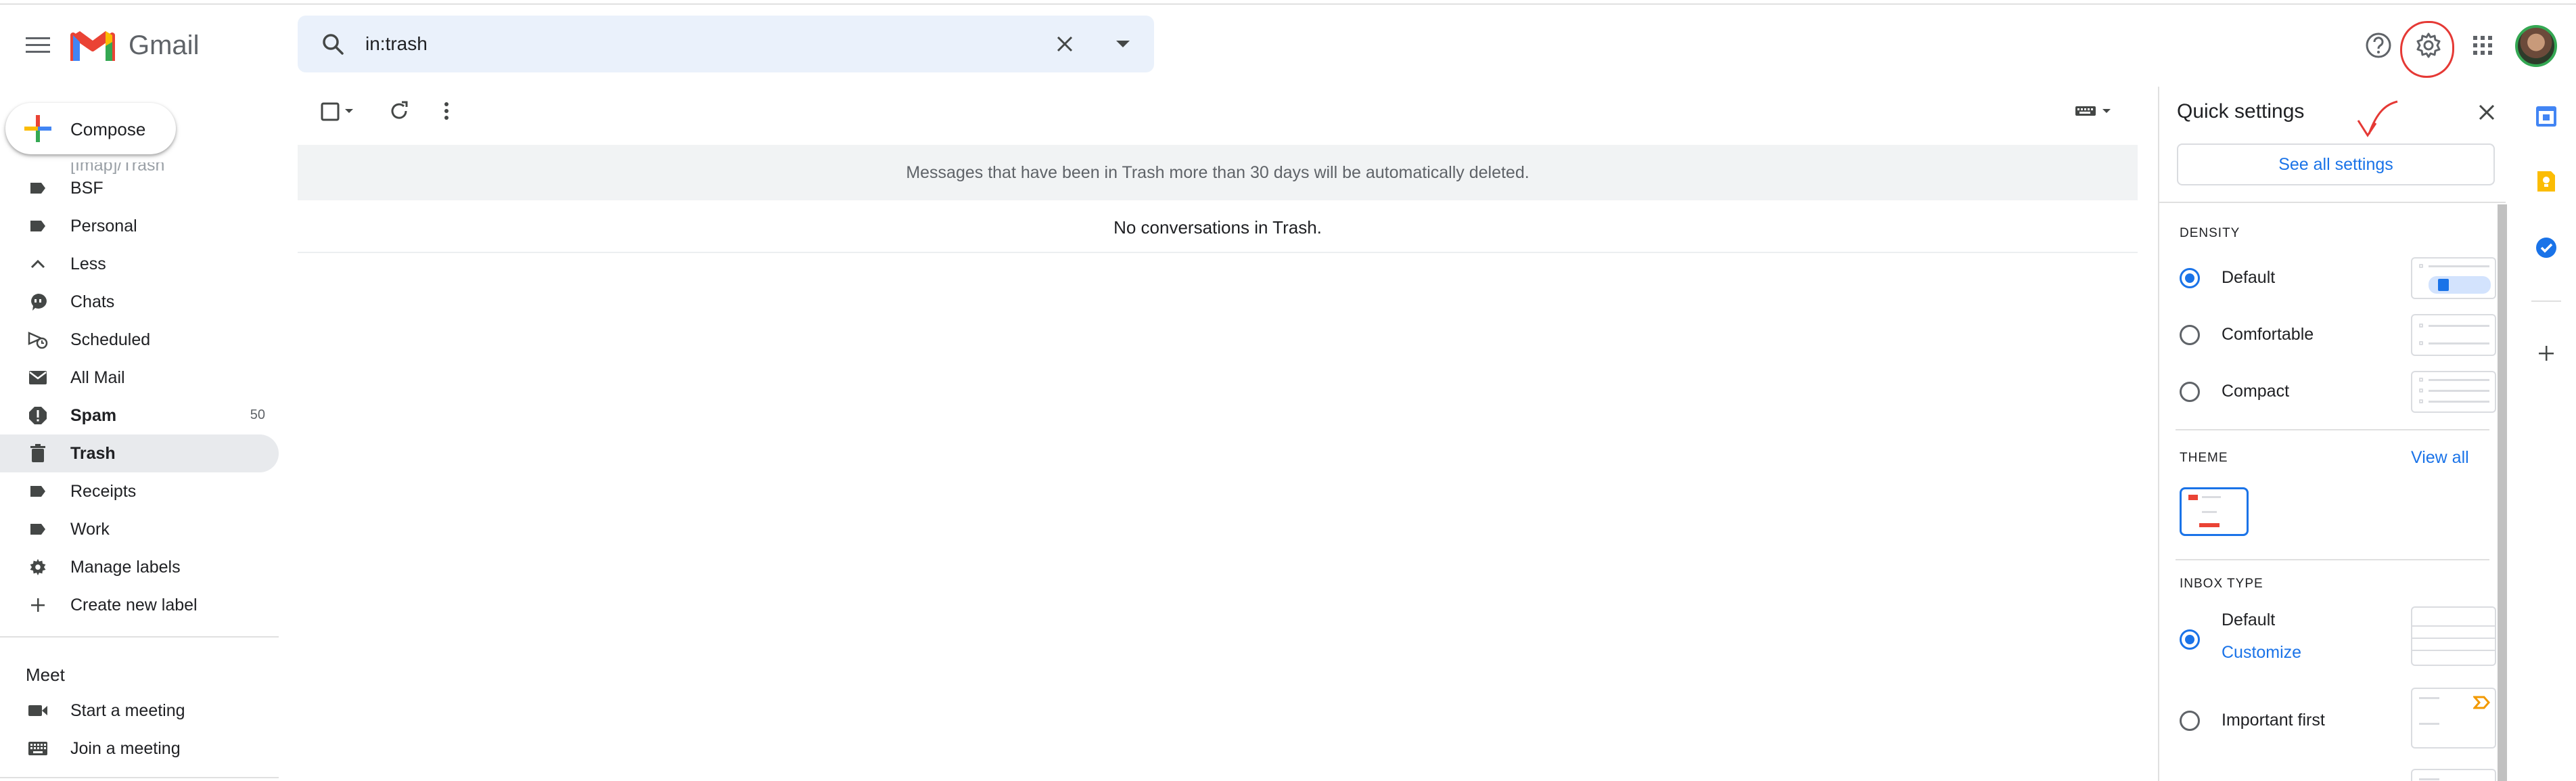 This screenshot has width=2576, height=781. I want to click on quick-settings-scrollbar, so click(2502, 492).